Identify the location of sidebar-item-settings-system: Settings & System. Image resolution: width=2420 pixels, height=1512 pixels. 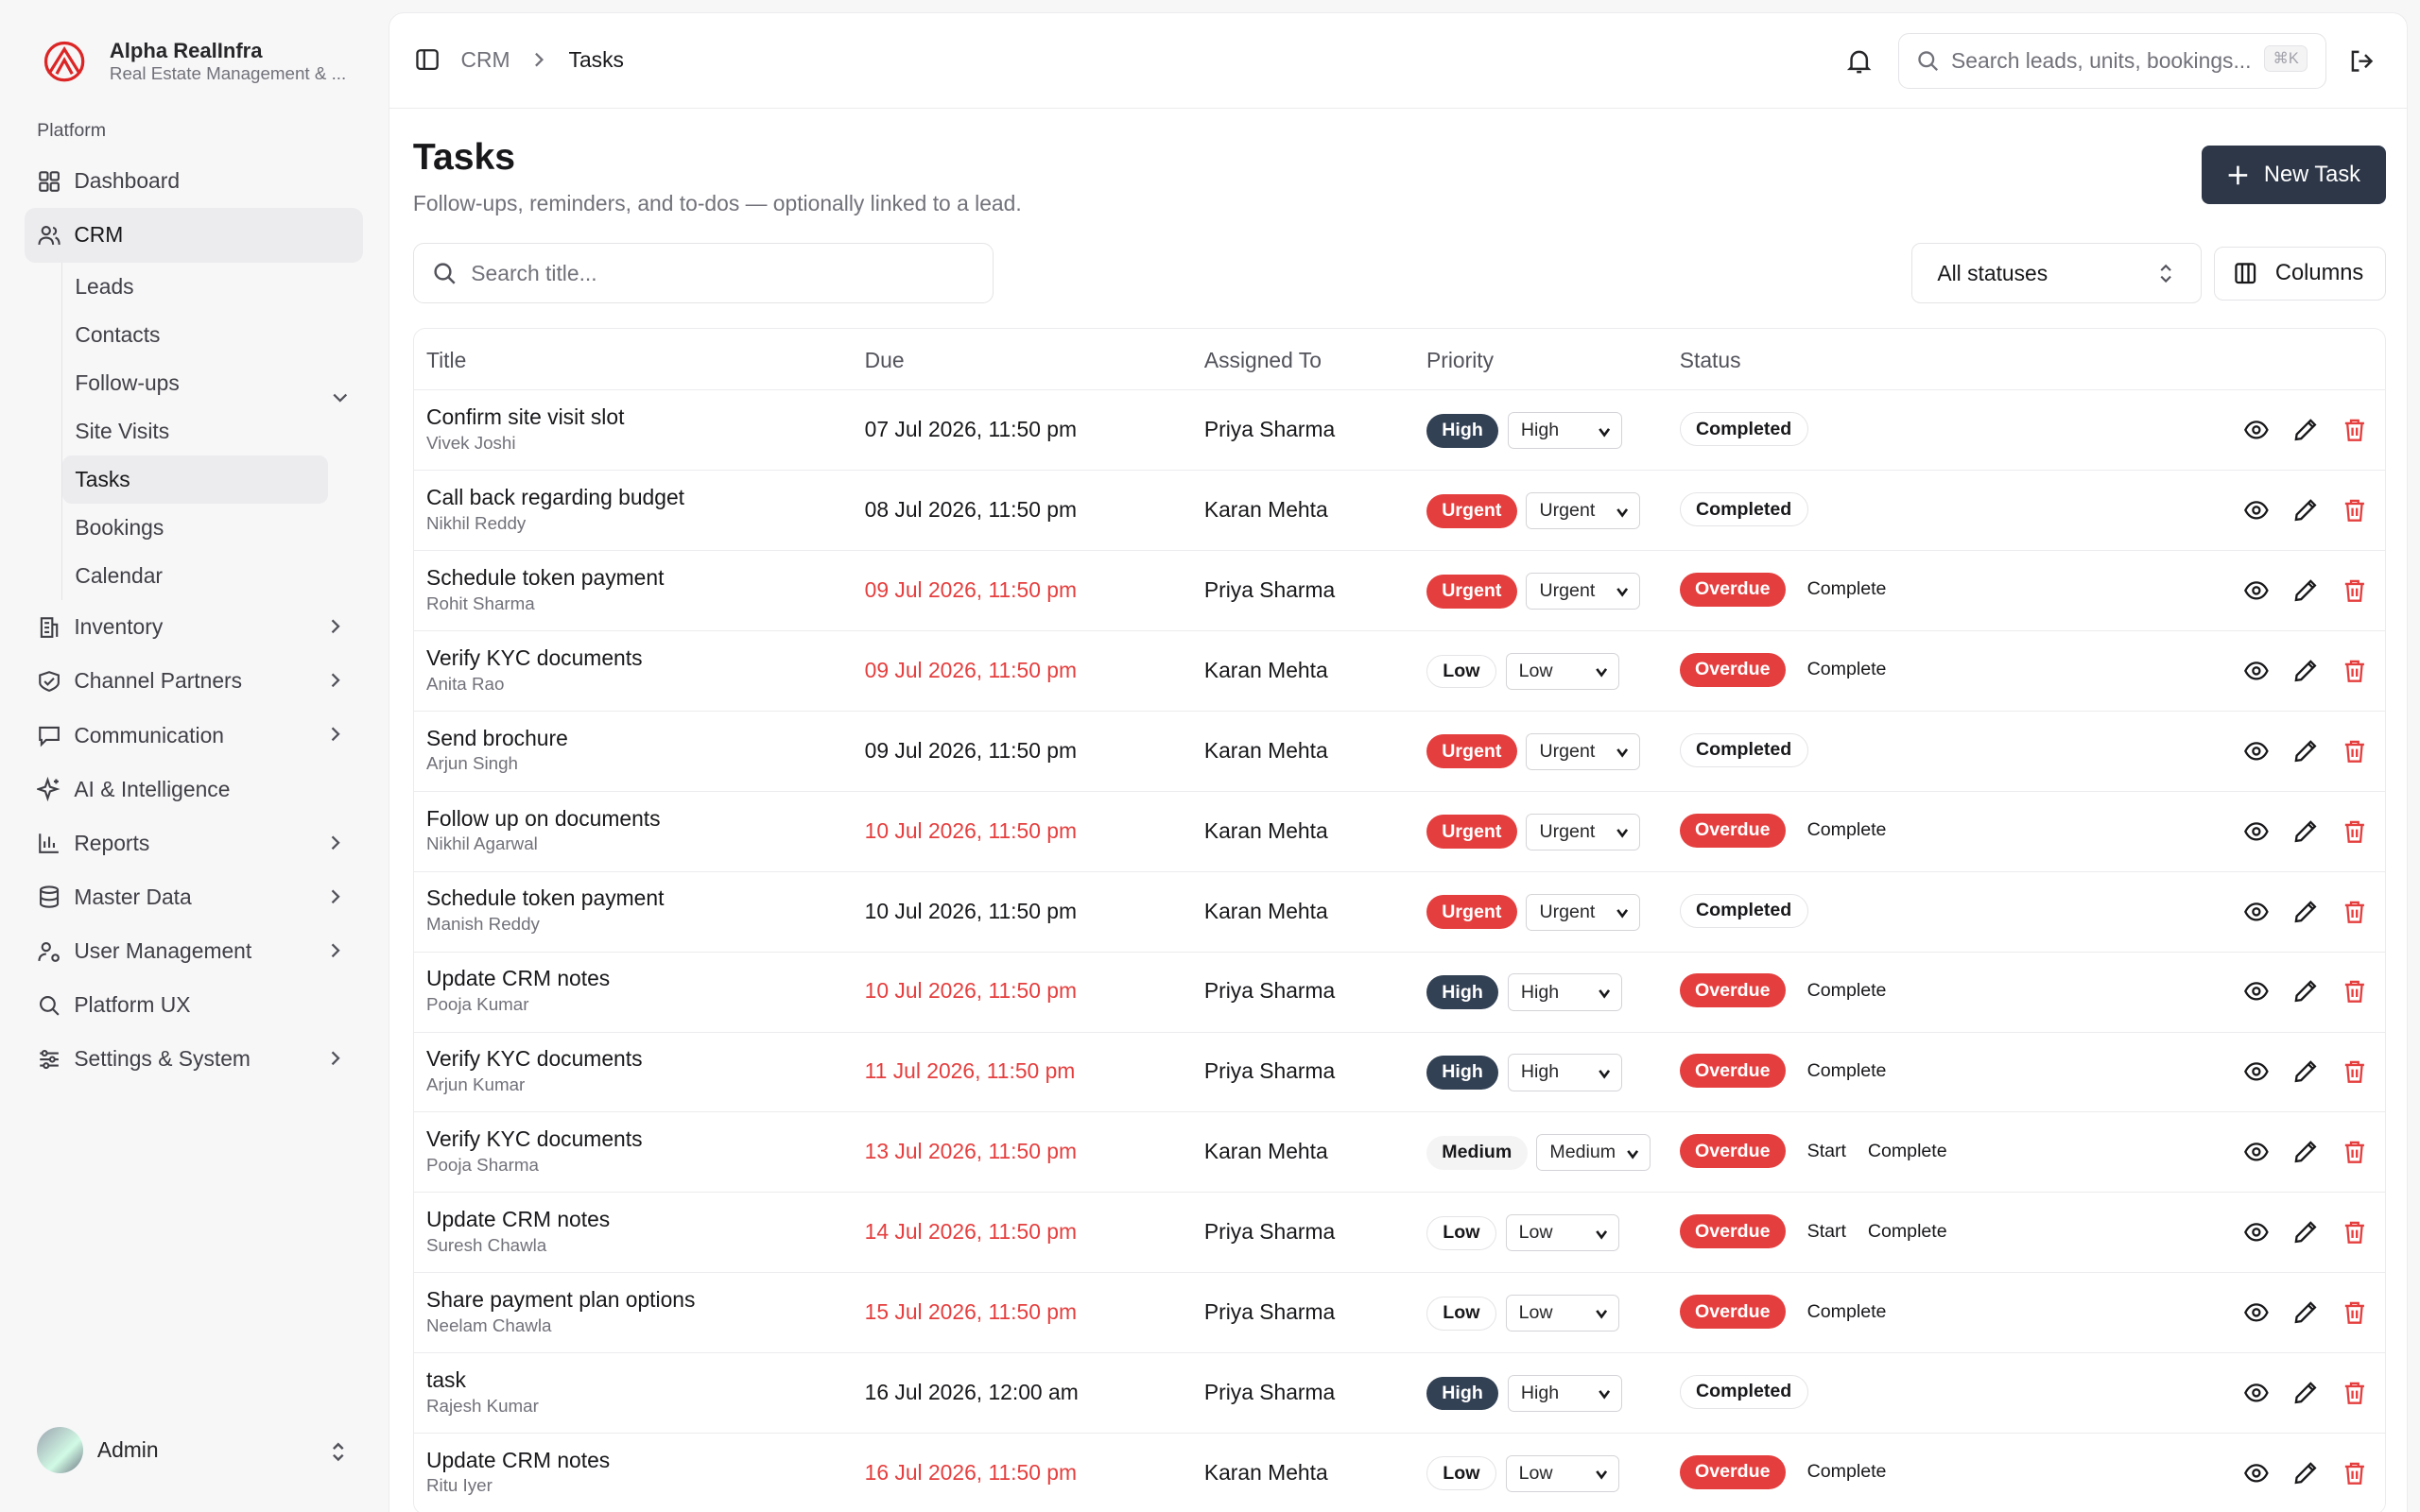
(194, 1059).